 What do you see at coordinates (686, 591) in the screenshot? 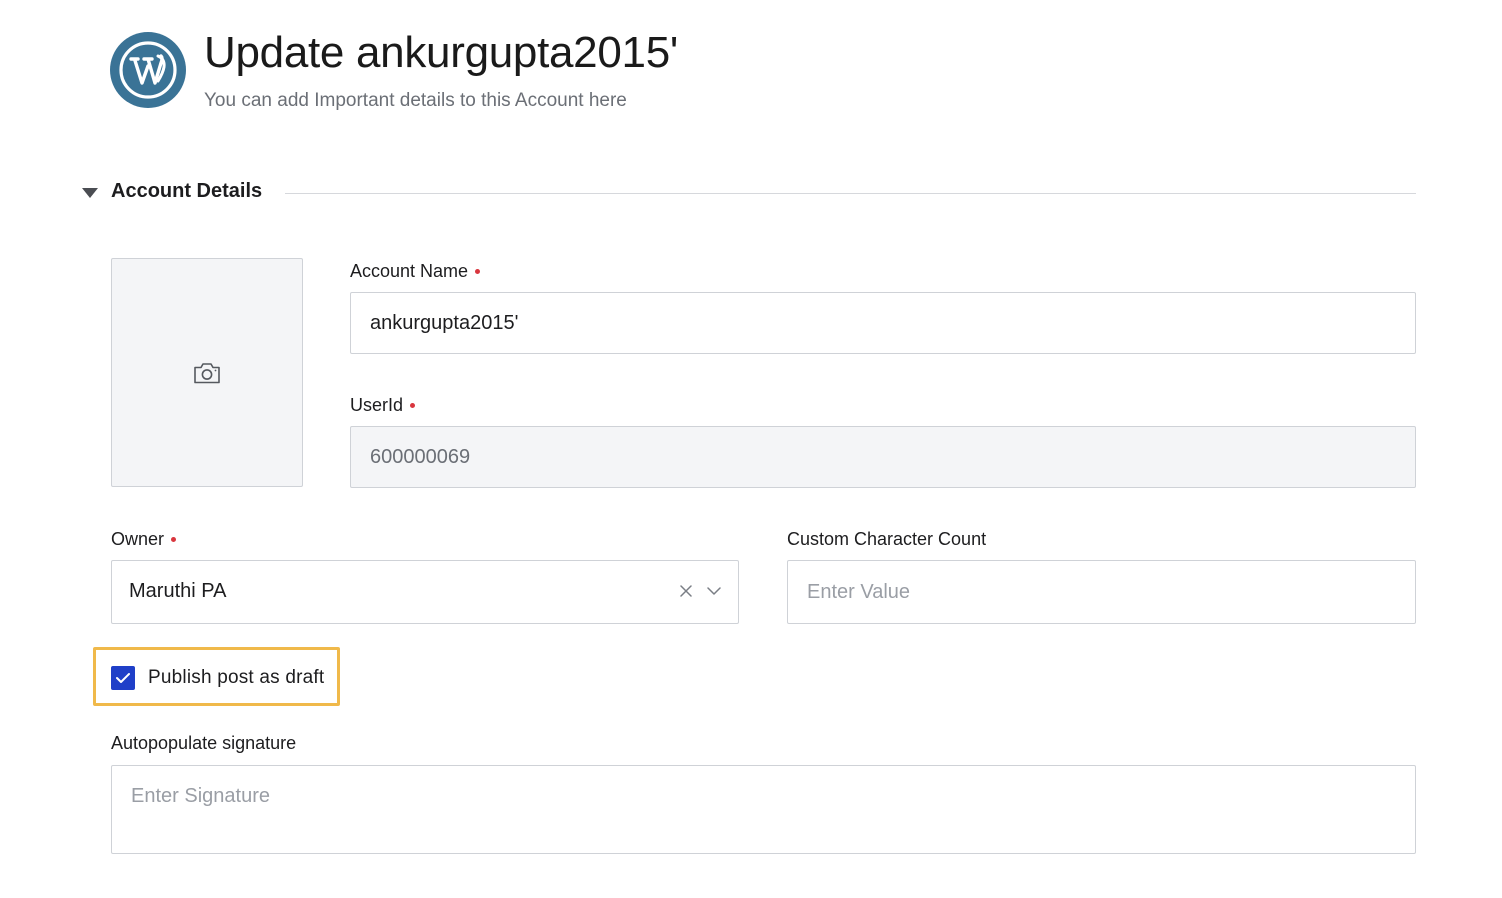
I see `clear-icon` at bounding box center [686, 591].